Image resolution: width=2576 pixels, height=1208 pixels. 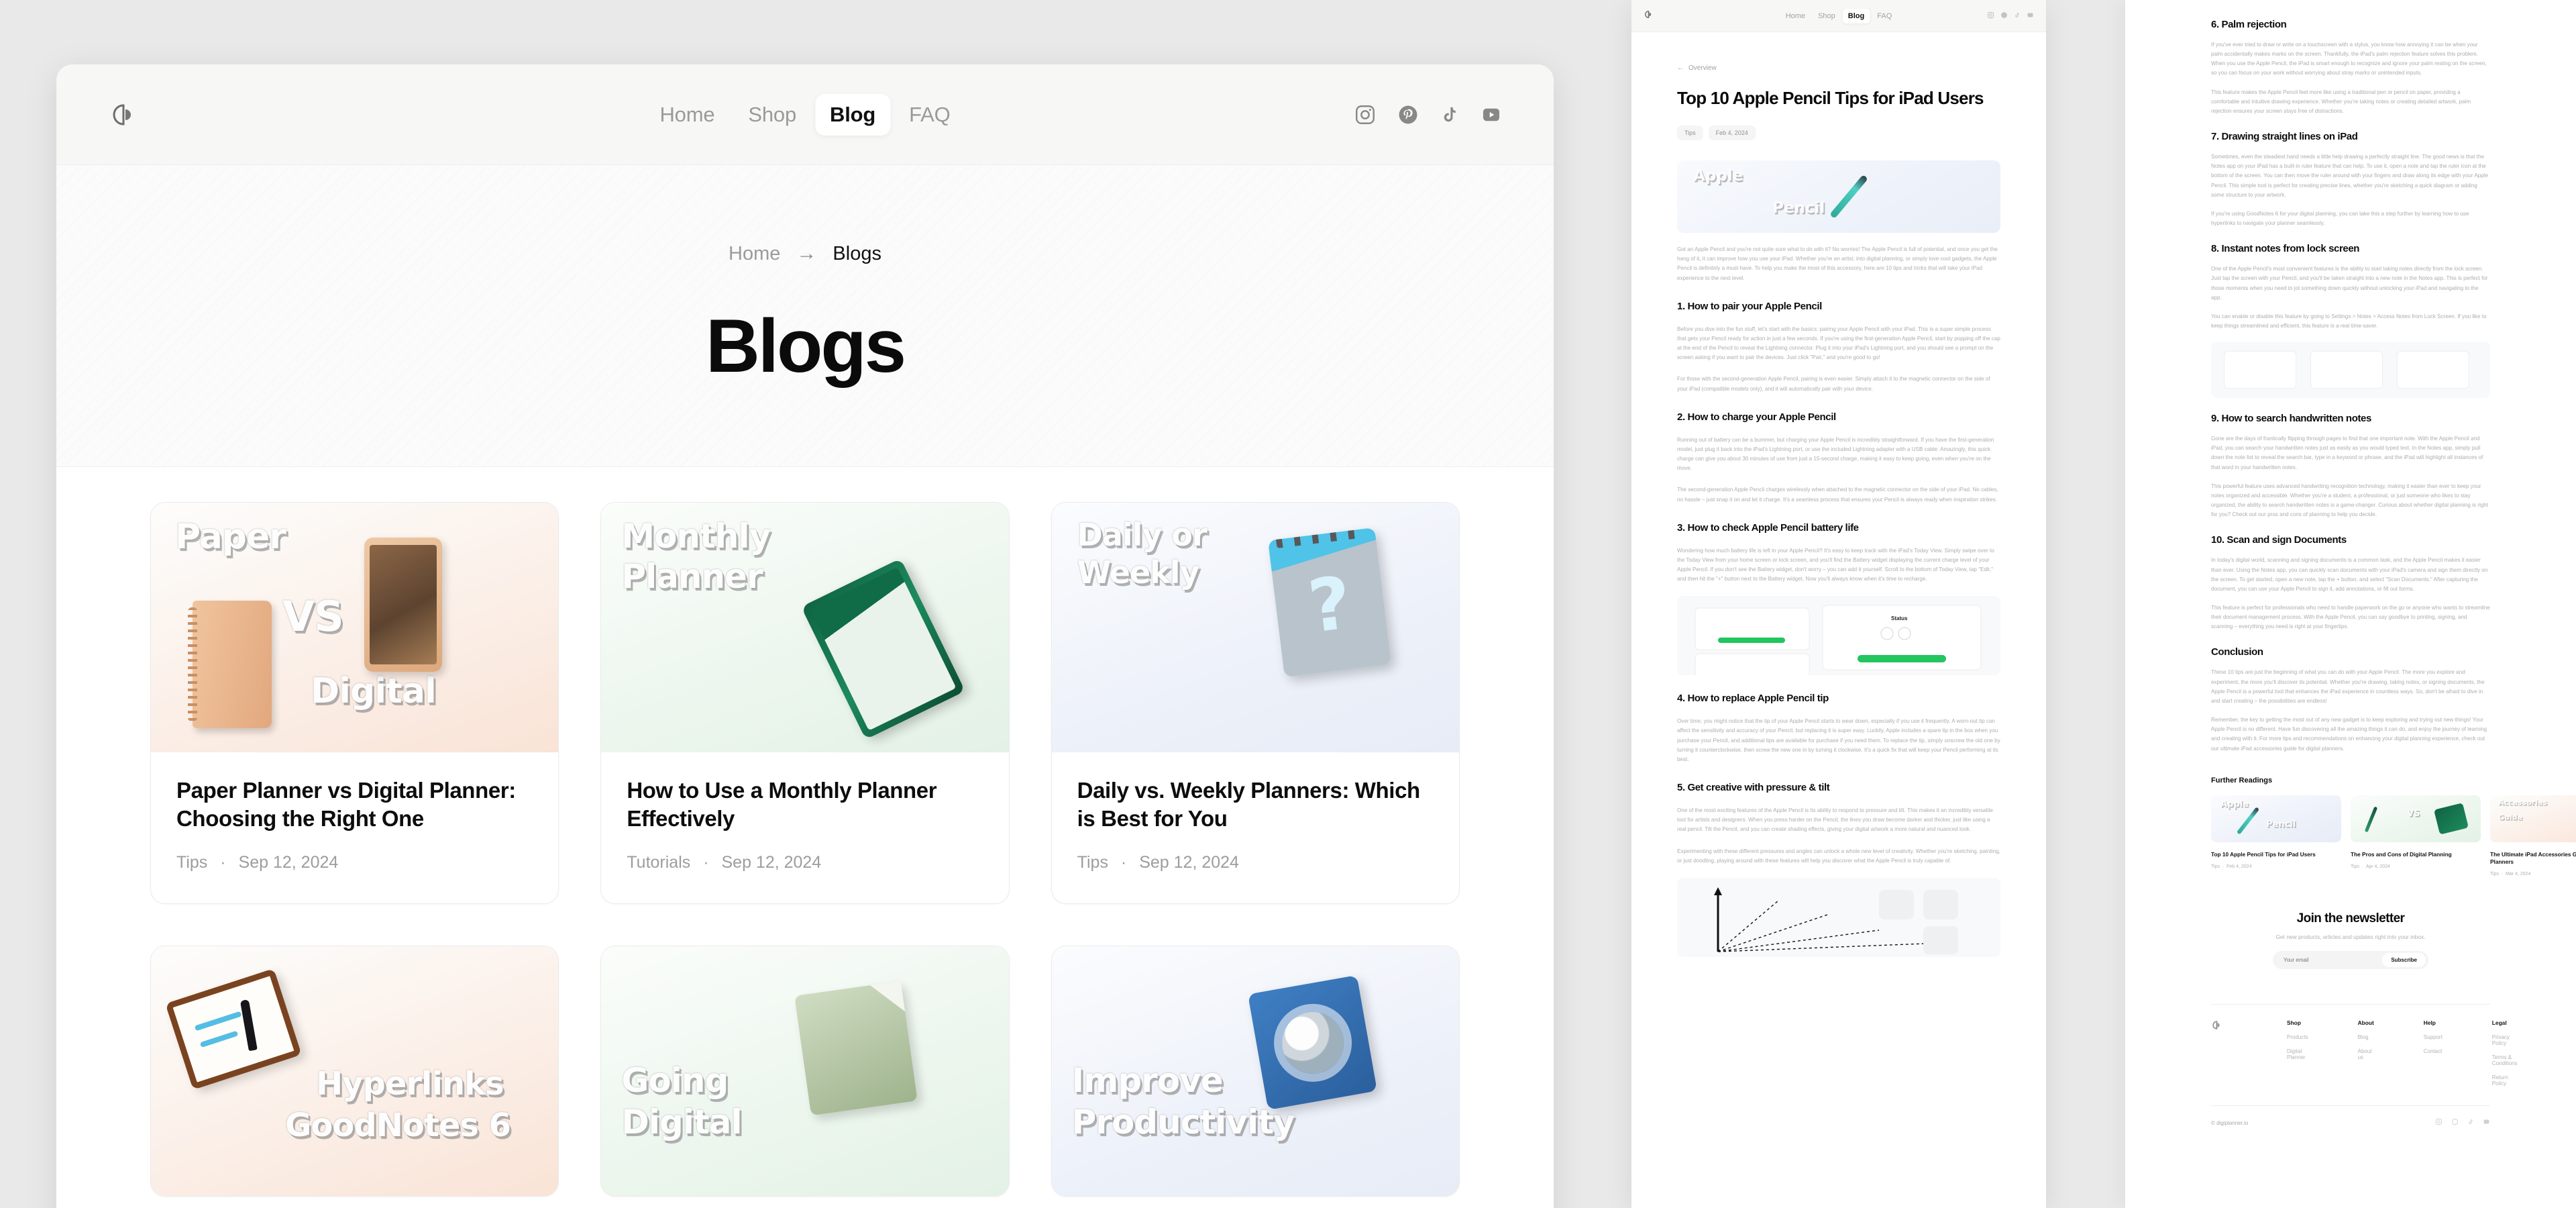 I want to click on gear-tablet-illustration, so click(x=1312, y=1043).